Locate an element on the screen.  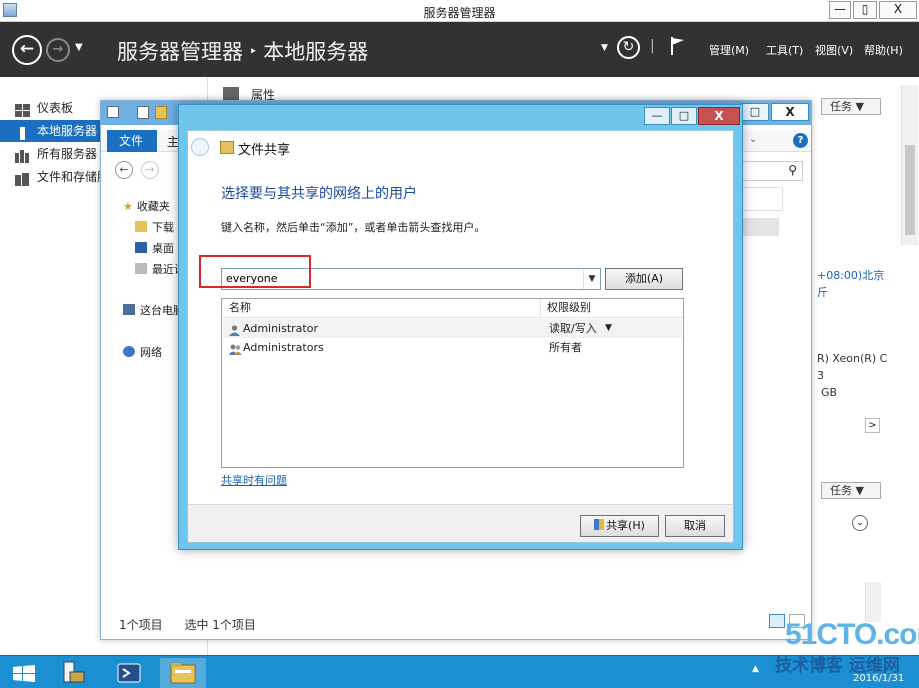
downloads-icon is located at coordinates (141, 226).